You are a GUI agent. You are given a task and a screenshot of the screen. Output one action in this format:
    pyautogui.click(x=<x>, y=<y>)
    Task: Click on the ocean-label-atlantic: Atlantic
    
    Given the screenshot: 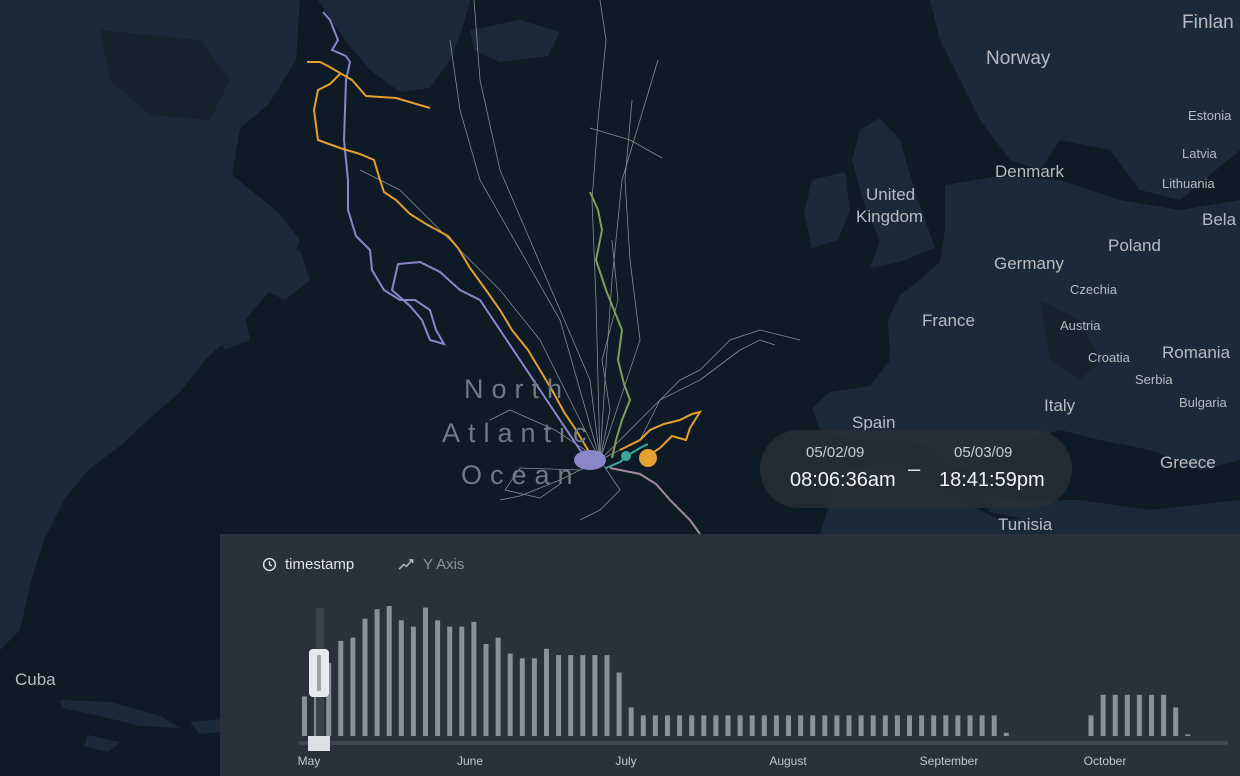 What is the action you would take?
    pyautogui.click(x=518, y=433)
    